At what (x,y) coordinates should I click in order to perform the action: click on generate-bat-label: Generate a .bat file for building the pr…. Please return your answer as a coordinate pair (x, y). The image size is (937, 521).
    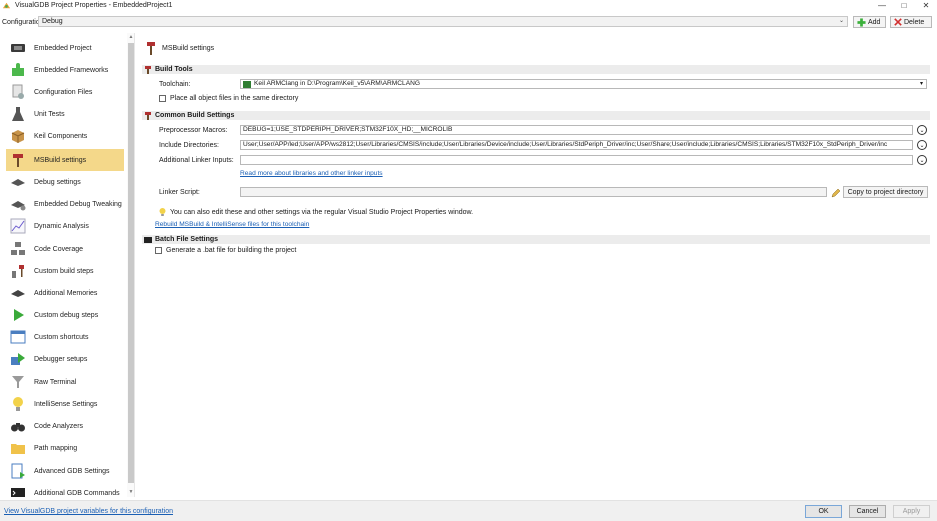
    Looking at the image, I should click on (231, 250).